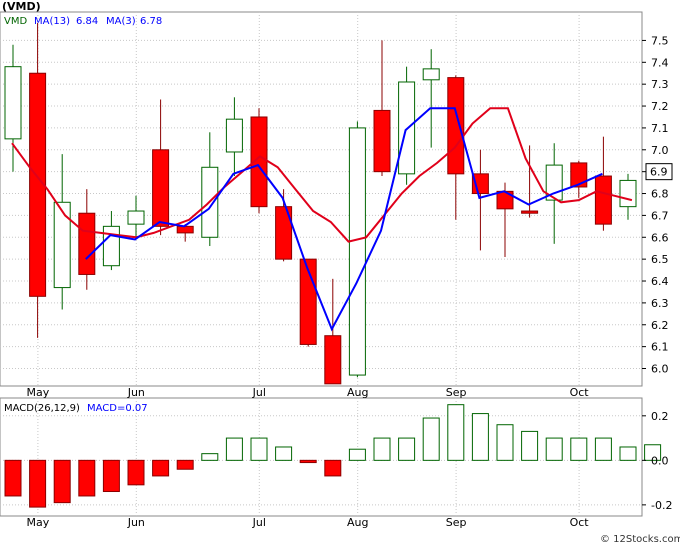  Describe the element at coordinates (660, 259) in the screenshot. I see `price-tick-label: 6.5` at that location.